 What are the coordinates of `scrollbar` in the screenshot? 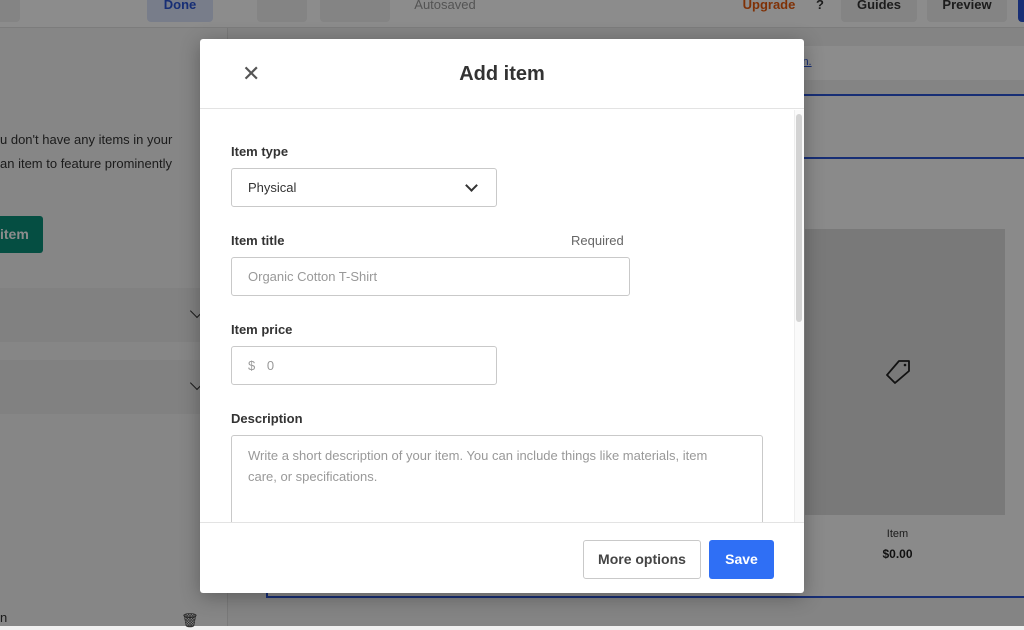 It's located at (799, 316).